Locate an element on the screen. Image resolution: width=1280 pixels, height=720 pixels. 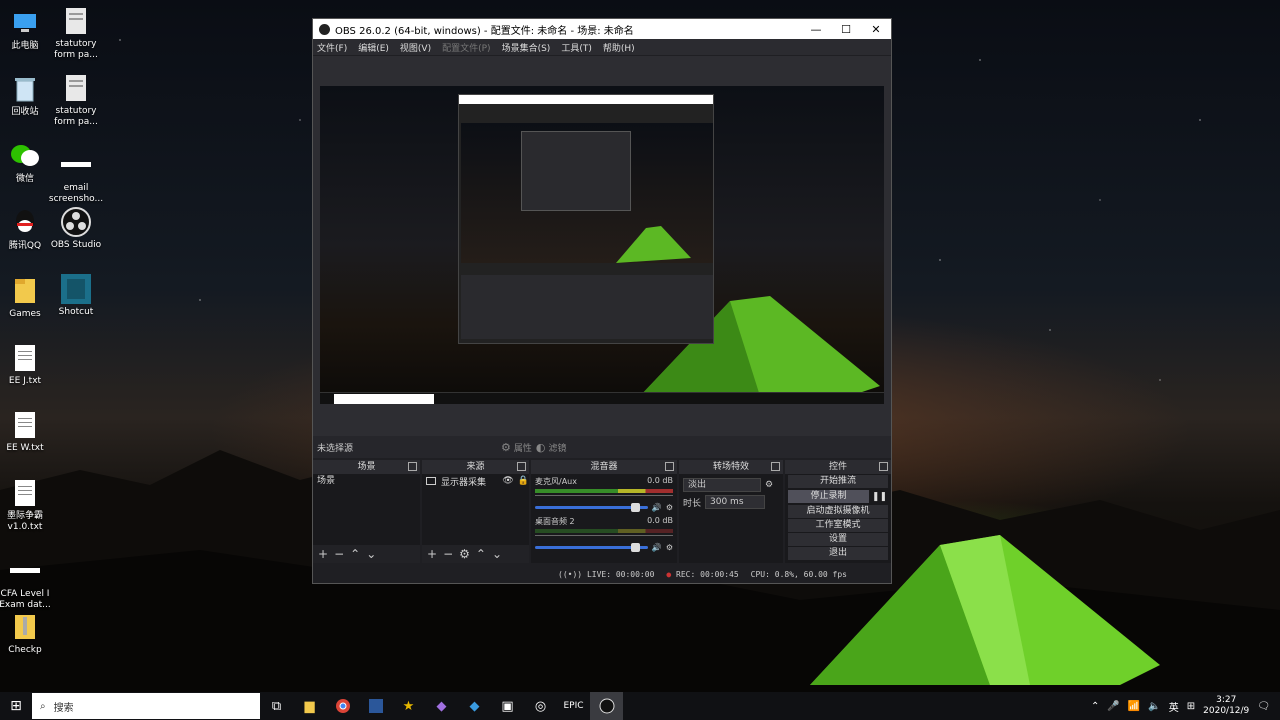
desktop-icon-qq: 腾讯QQ is located at coordinates (27, 230).